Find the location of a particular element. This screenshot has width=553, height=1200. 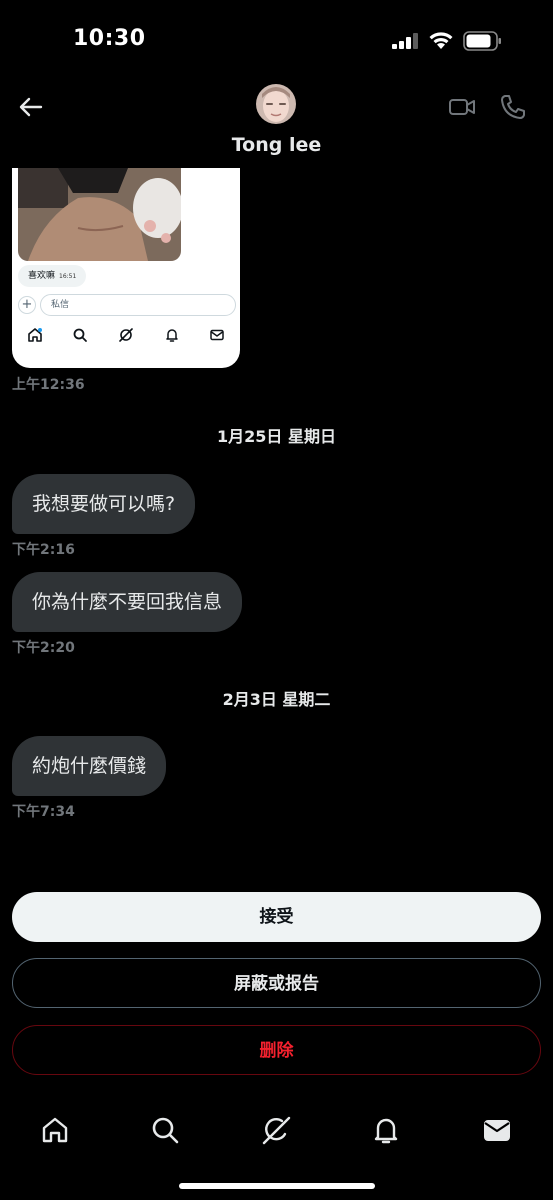

grok-icon is located at coordinates (276, 1130).